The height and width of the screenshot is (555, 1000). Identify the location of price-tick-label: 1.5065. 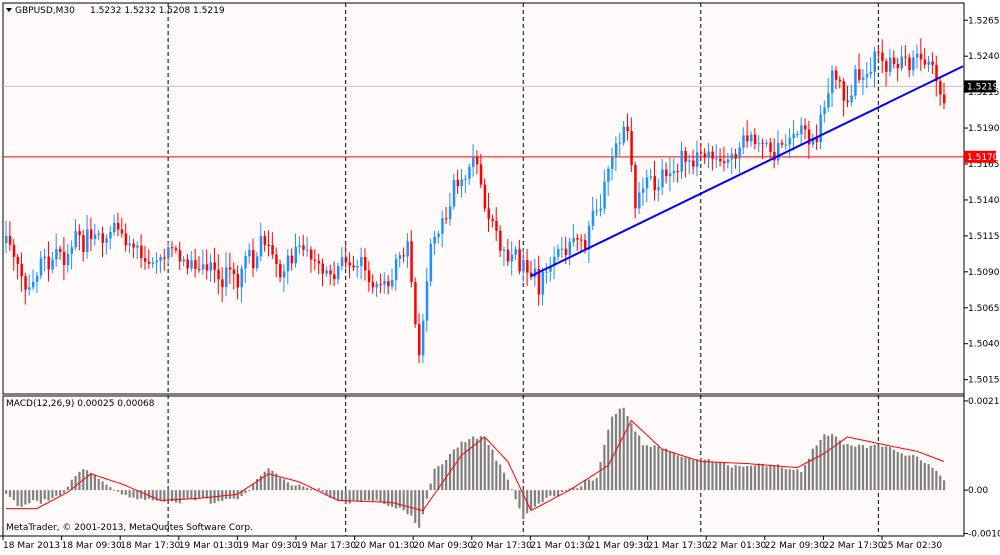
(984, 309).